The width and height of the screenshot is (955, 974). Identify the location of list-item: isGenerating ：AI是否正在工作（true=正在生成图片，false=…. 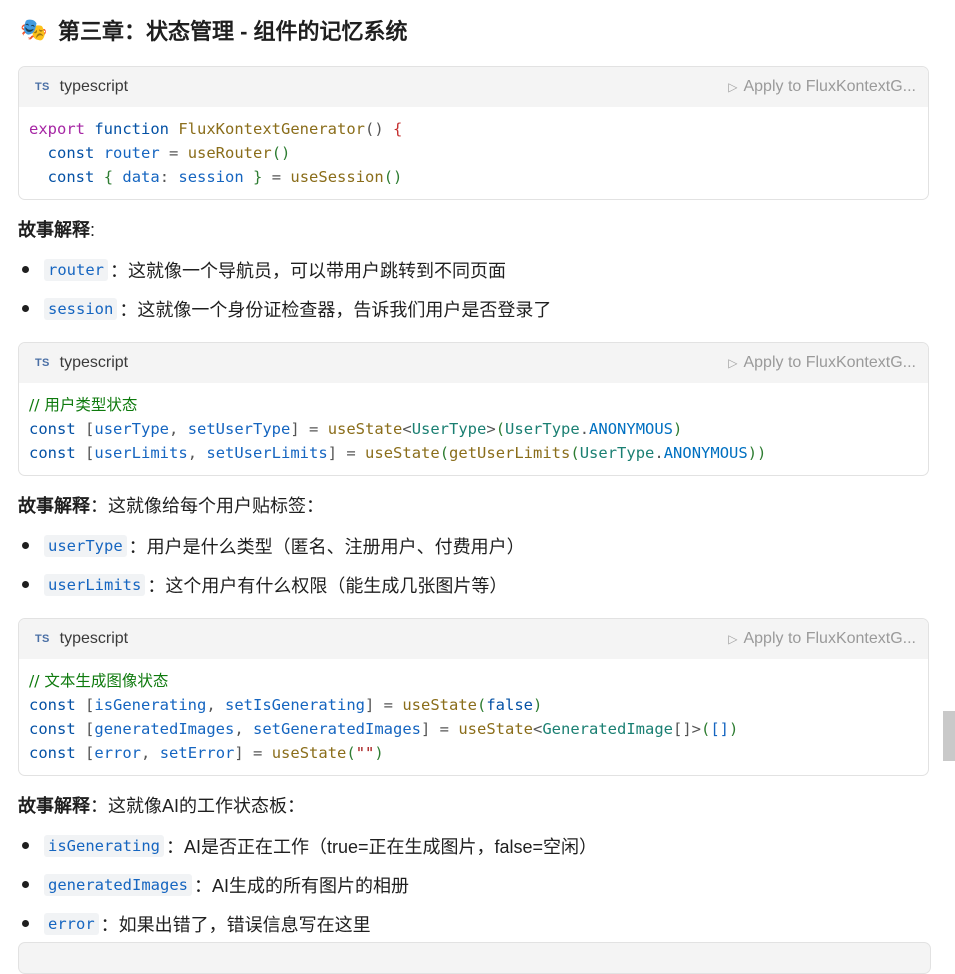
(473, 845).